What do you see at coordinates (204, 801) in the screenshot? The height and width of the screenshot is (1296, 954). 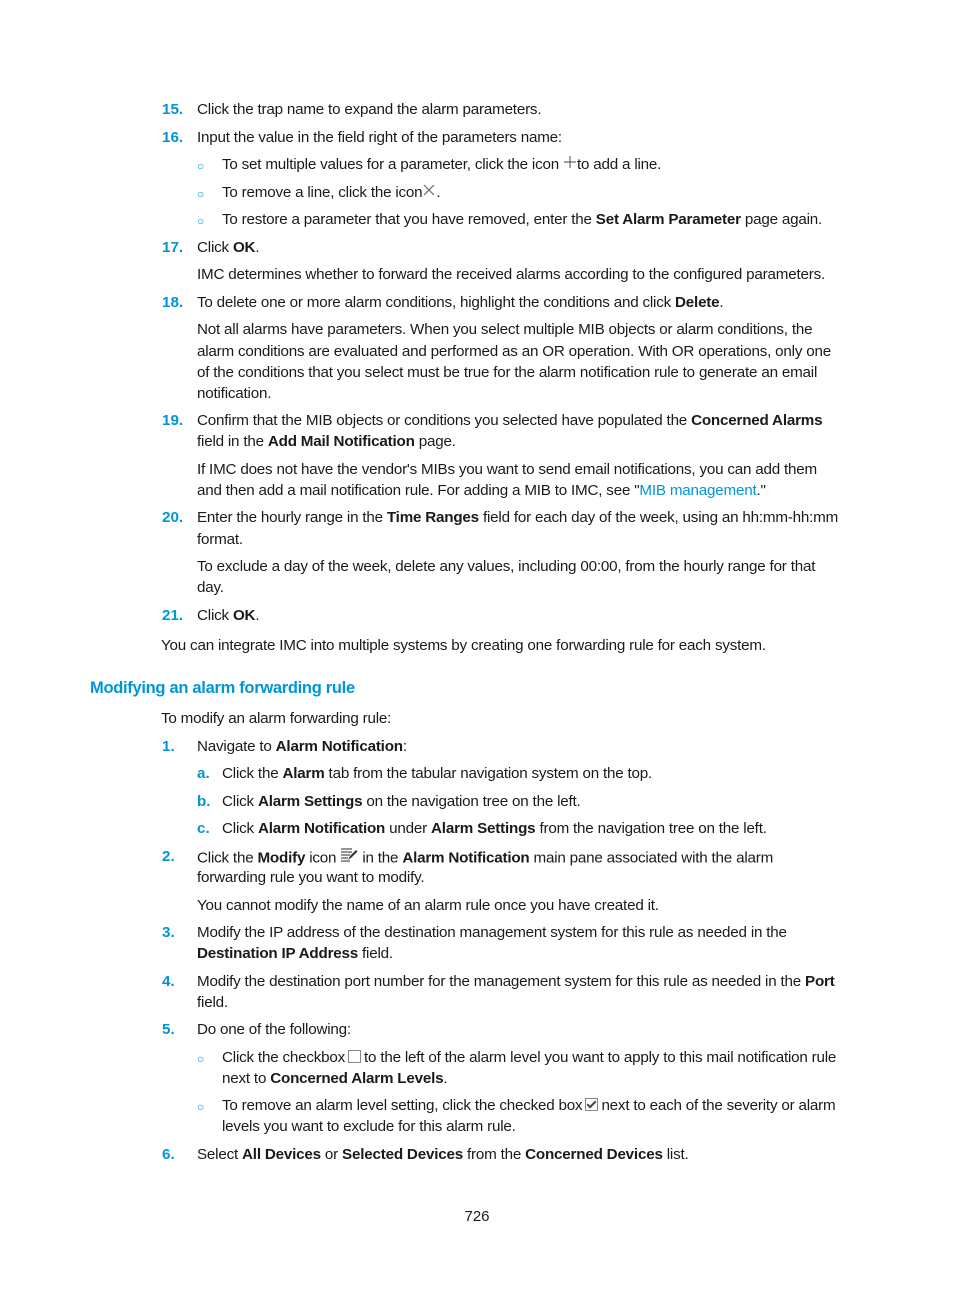 I see `substep-letter: b.` at bounding box center [204, 801].